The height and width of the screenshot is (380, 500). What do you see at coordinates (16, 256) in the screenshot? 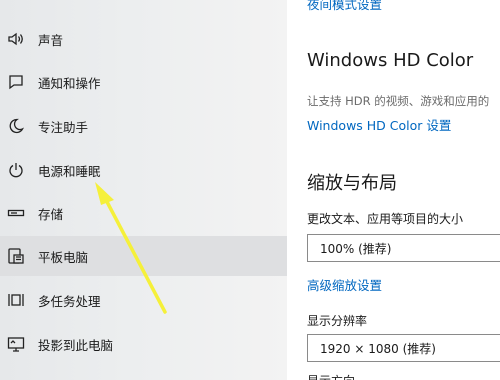
I see `tablet-icon` at bounding box center [16, 256].